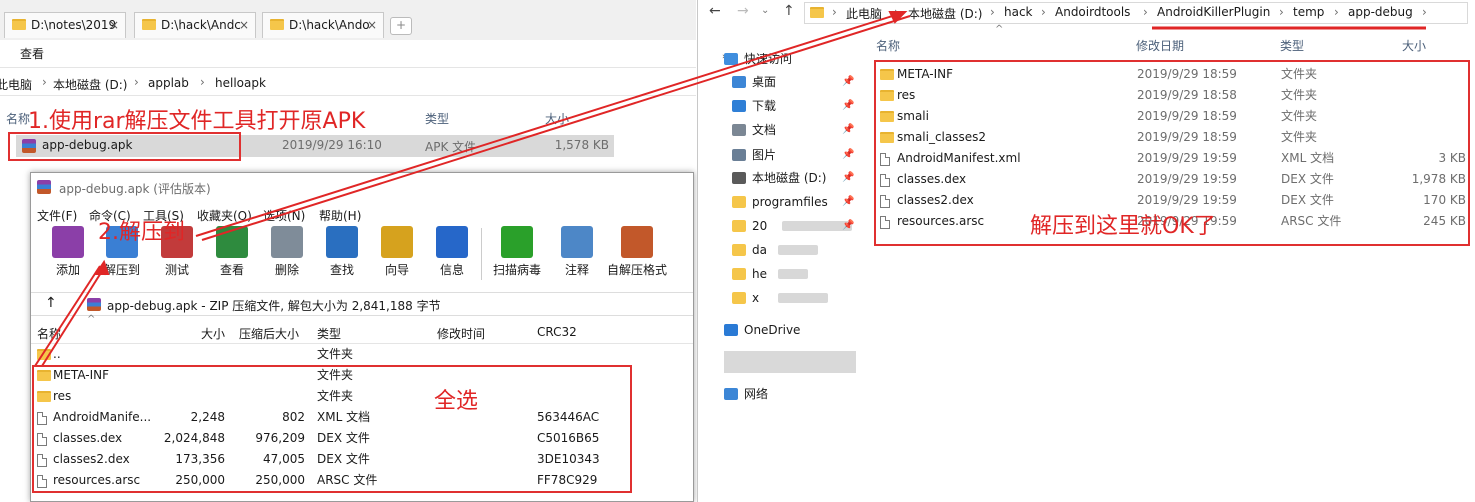  I want to click on annotation-step2: 2.解压到, so click(141, 232).